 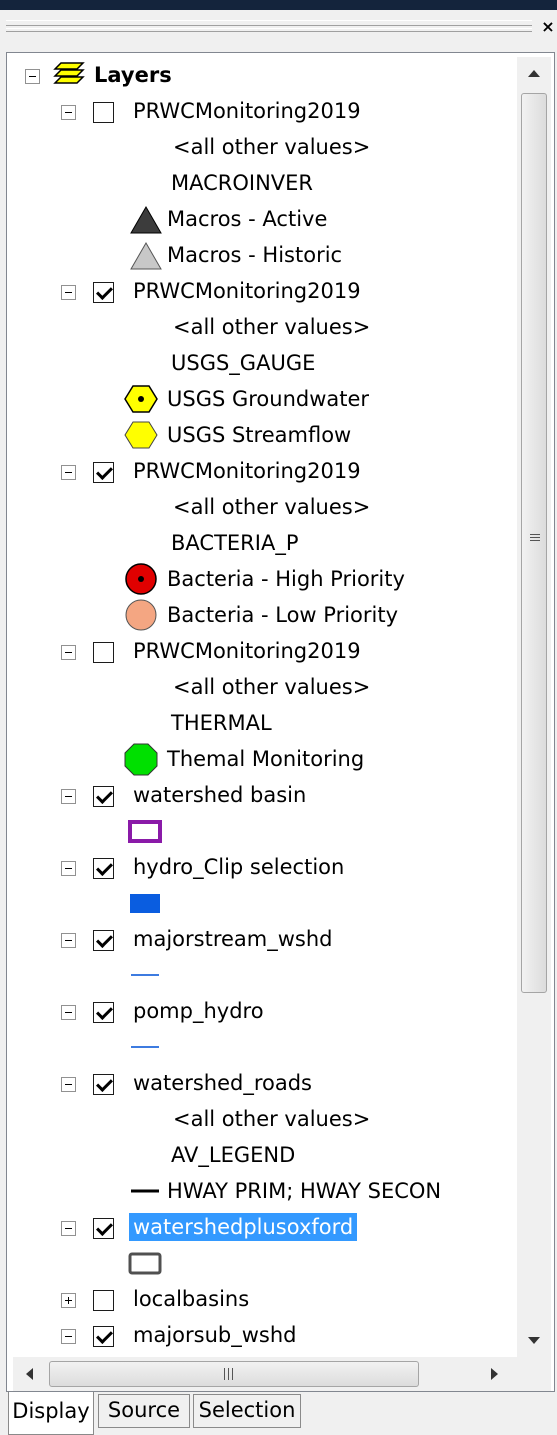 What do you see at coordinates (235, 543) in the screenshot?
I see `legend-field-name: BACTERIA_P` at bounding box center [235, 543].